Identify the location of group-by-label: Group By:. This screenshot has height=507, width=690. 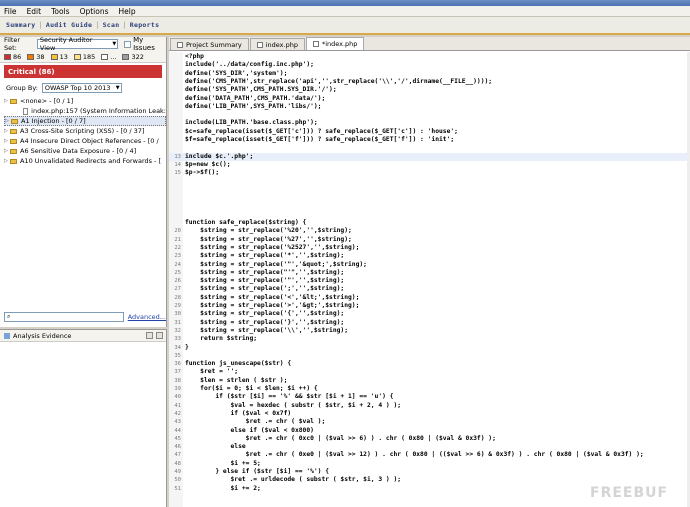
(22, 88).